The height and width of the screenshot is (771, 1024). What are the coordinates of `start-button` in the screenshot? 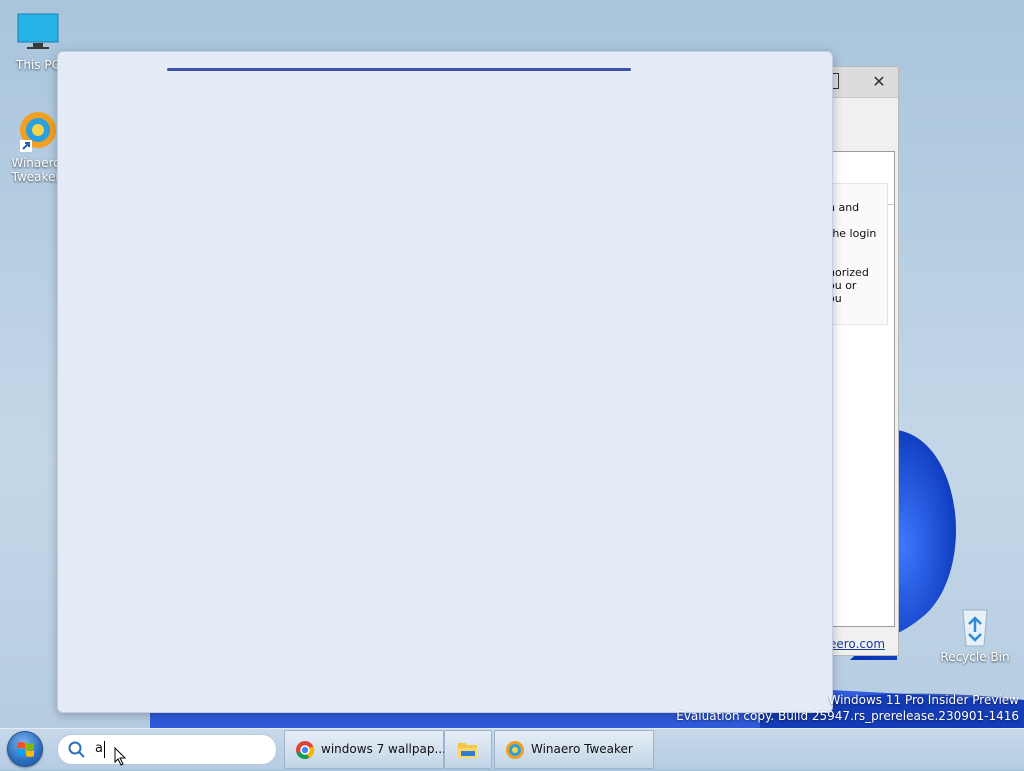 It's located at (25, 749).